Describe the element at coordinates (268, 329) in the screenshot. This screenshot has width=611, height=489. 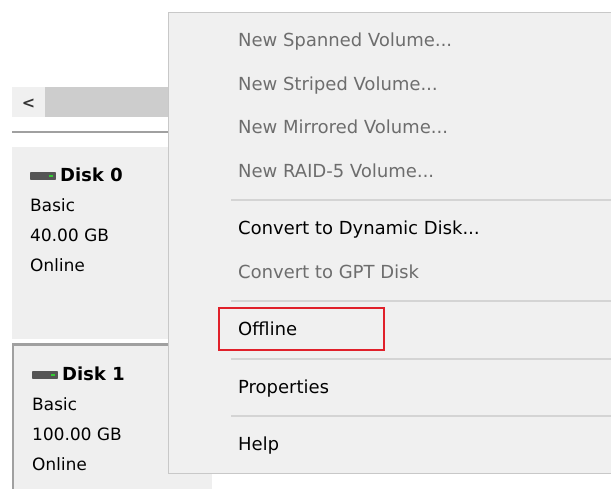
I see `menu-item: Offline` at that location.